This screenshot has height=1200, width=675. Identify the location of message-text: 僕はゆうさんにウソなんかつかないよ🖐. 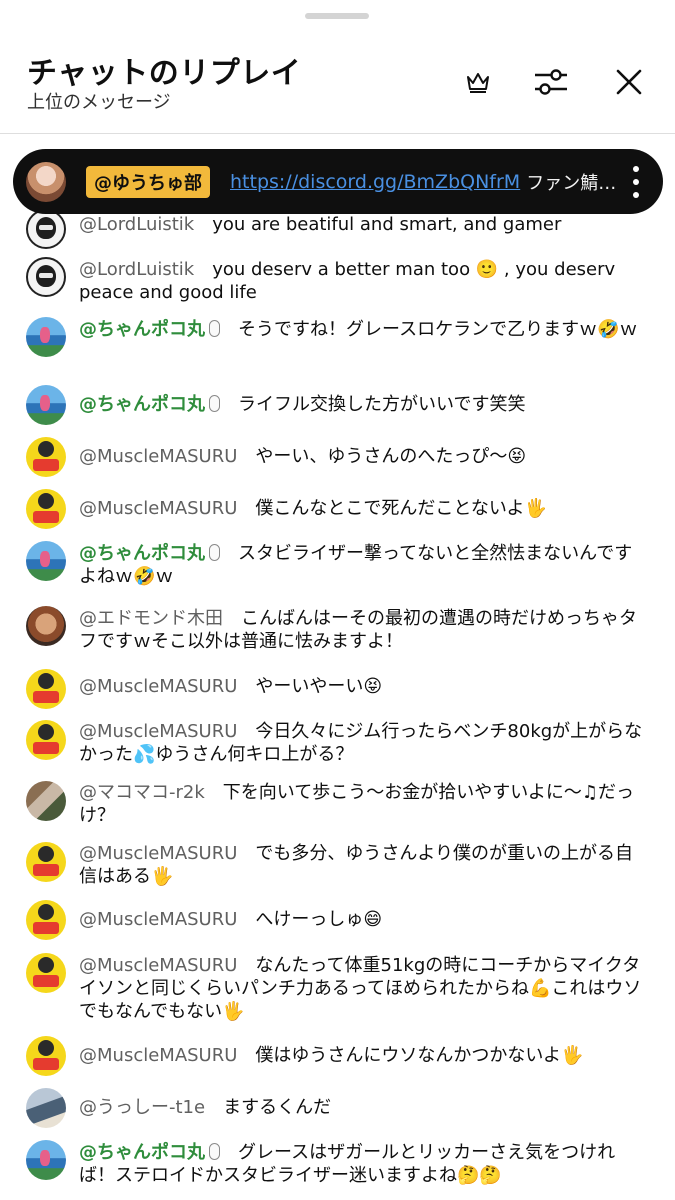
(419, 1055).